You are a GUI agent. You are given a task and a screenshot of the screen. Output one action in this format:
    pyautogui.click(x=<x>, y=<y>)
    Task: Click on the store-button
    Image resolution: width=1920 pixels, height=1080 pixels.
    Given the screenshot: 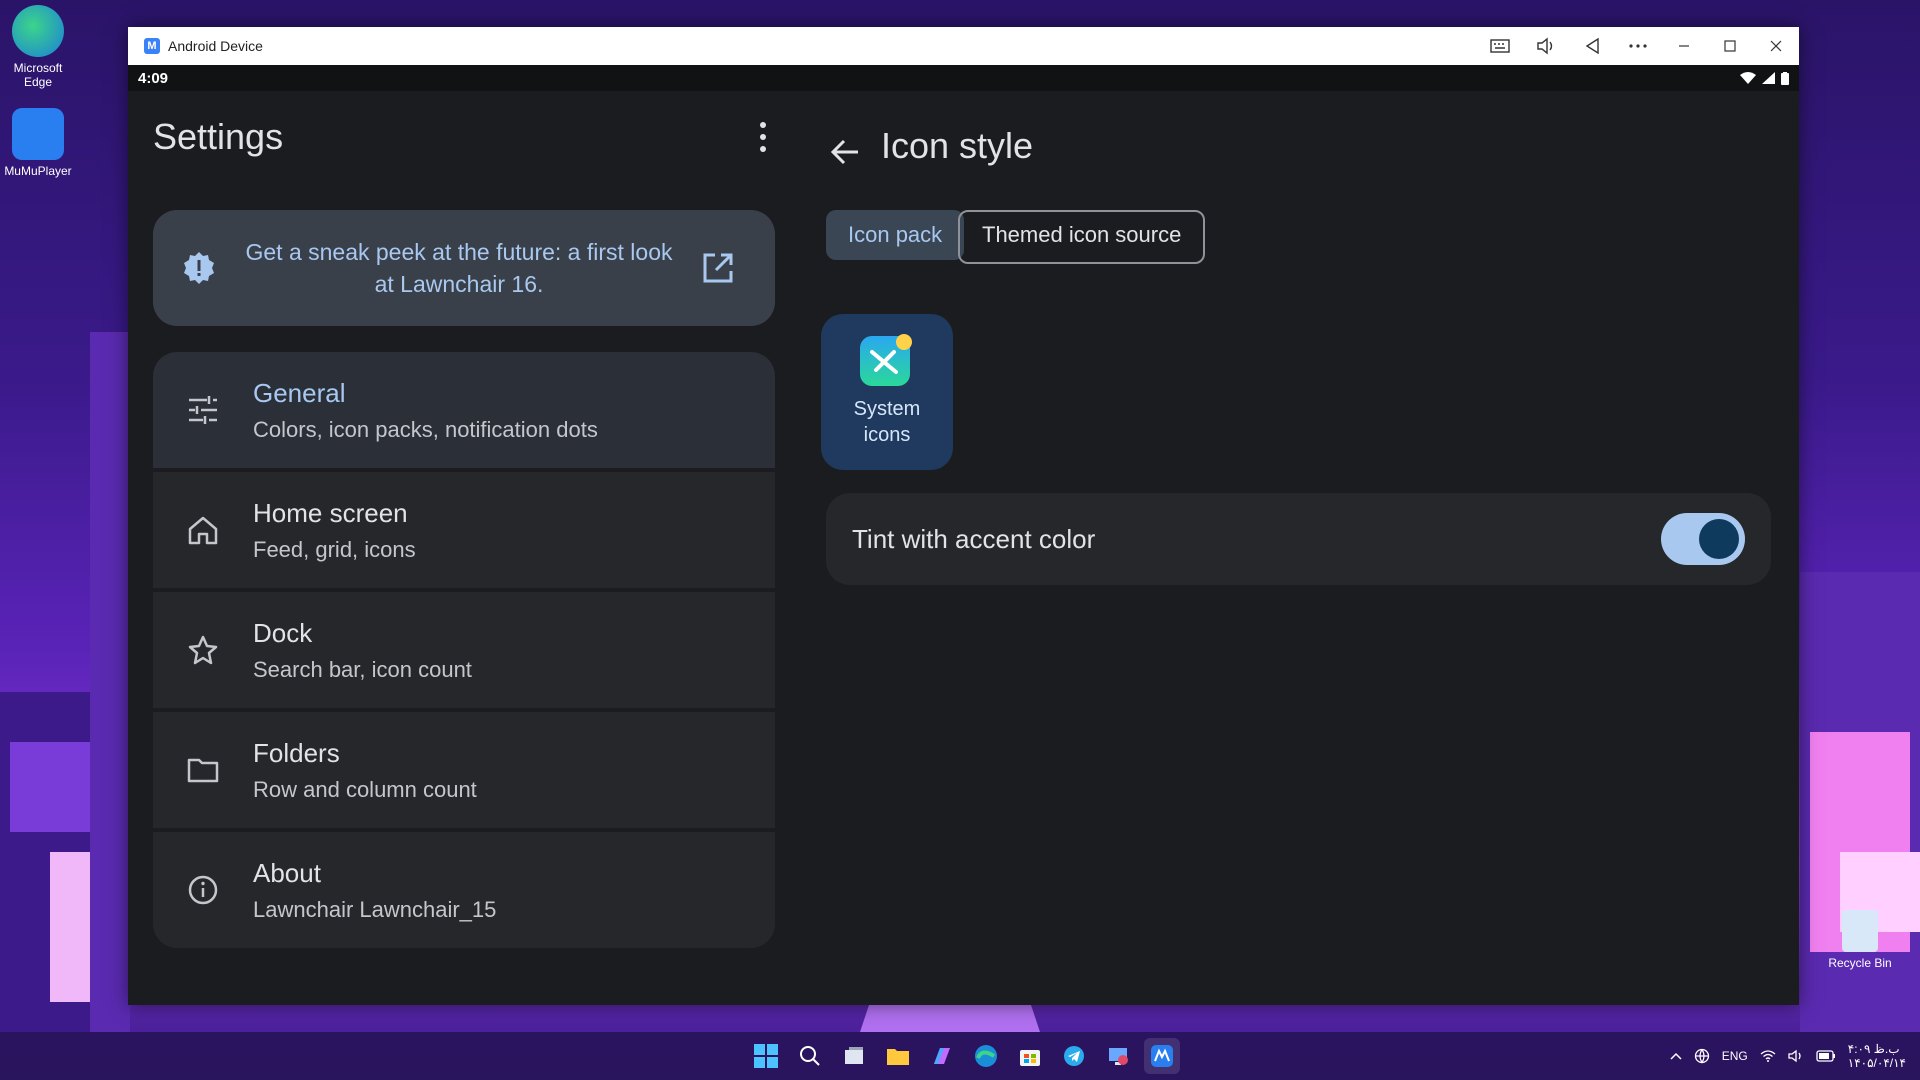 What is the action you would take?
    pyautogui.click(x=1030, y=1056)
    